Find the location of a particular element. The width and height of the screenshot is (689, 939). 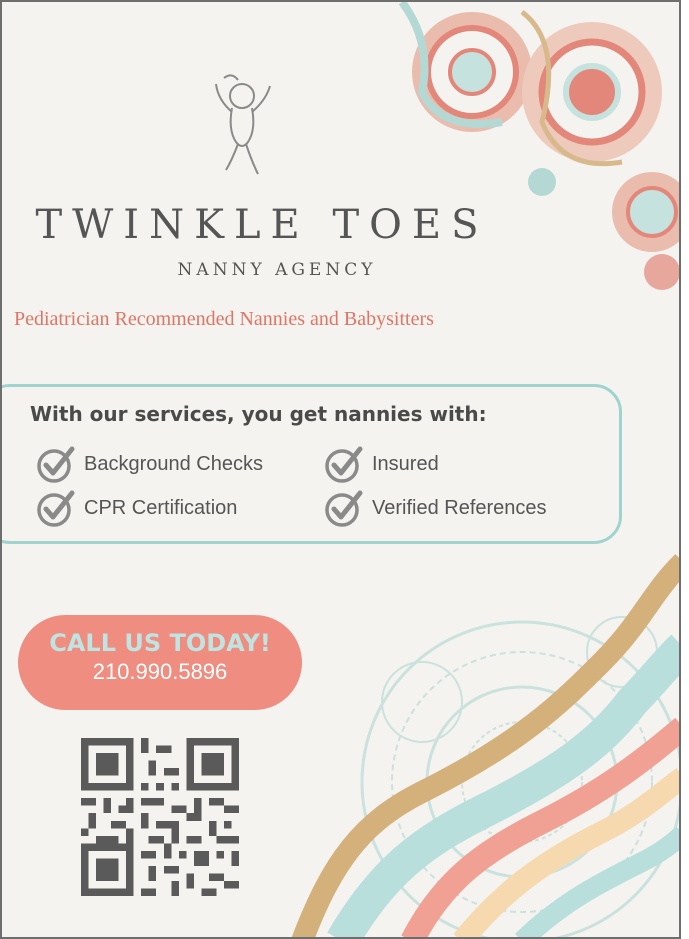

service-item-insured: Insured is located at coordinates (381, 464).